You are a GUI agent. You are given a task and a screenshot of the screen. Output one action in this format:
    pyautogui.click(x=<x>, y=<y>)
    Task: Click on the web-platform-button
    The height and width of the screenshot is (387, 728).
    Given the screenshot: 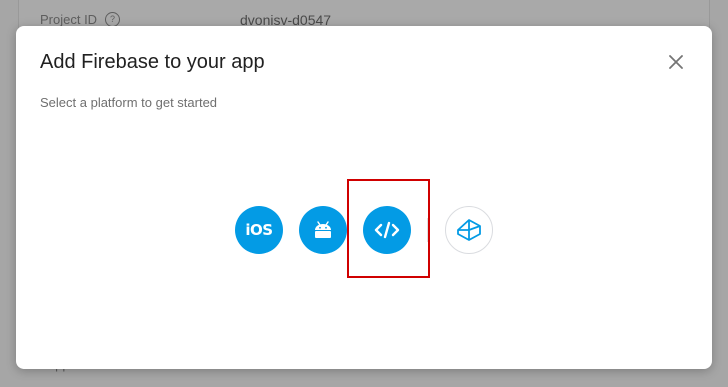 What is the action you would take?
    pyautogui.click(x=387, y=230)
    